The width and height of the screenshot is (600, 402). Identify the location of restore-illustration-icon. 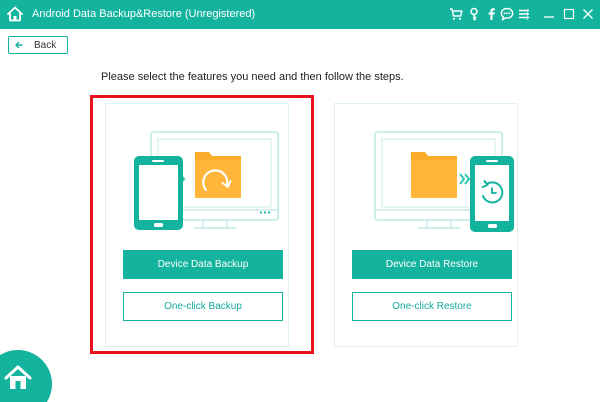
(444, 181).